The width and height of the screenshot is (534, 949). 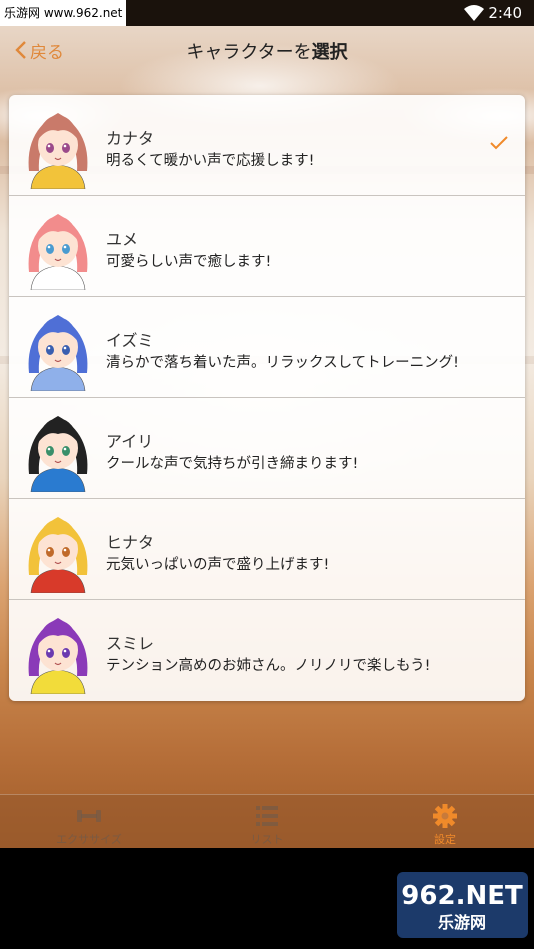 What do you see at coordinates (249, 52) in the screenshot?
I see `title-prefix: キャラクターを` at bounding box center [249, 52].